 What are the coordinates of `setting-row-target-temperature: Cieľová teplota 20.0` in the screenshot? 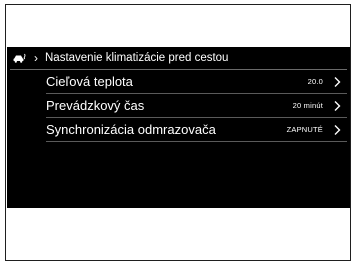 It's located at (178, 82).